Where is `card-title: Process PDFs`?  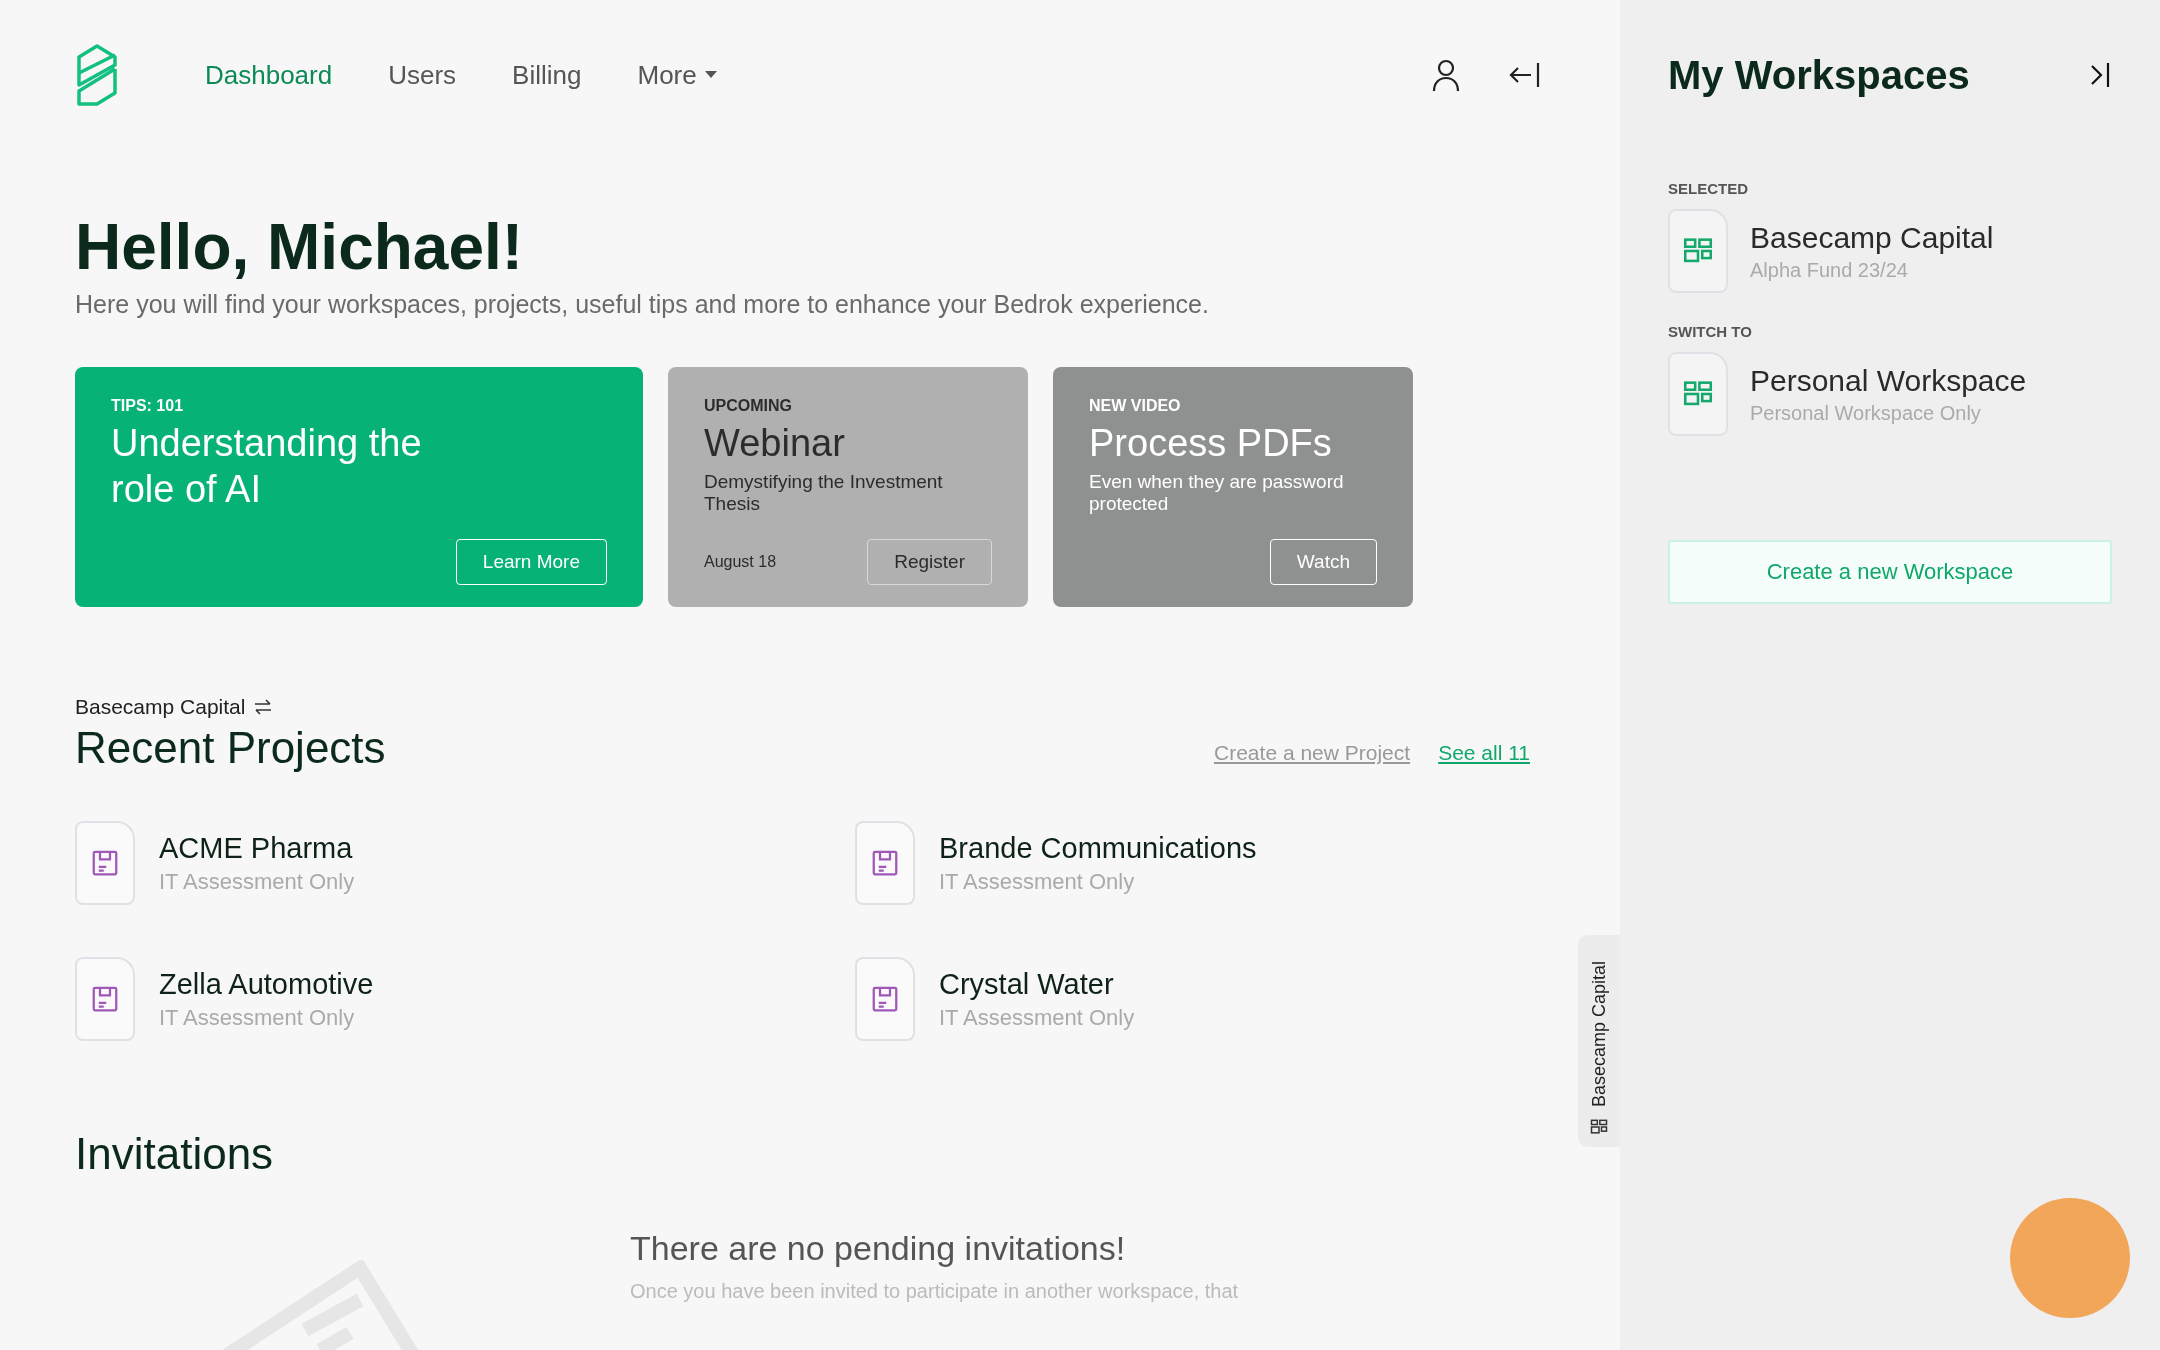 card-title: Process PDFs is located at coordinates (1211, 443).